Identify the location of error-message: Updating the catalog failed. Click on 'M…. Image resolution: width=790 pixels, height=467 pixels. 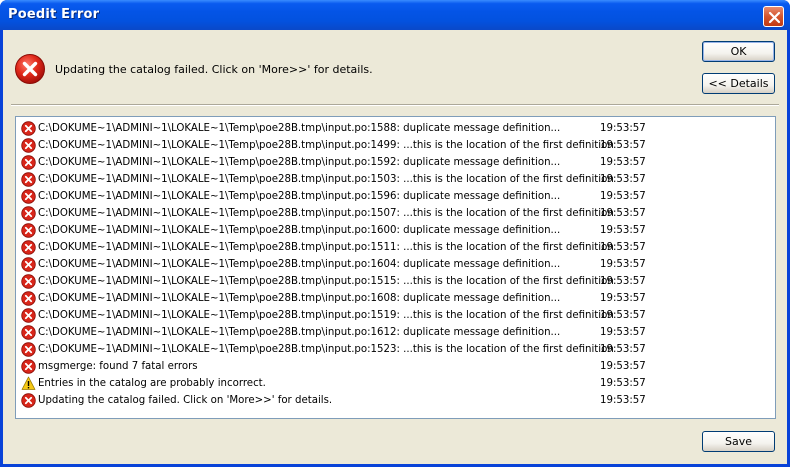
(214, 69).